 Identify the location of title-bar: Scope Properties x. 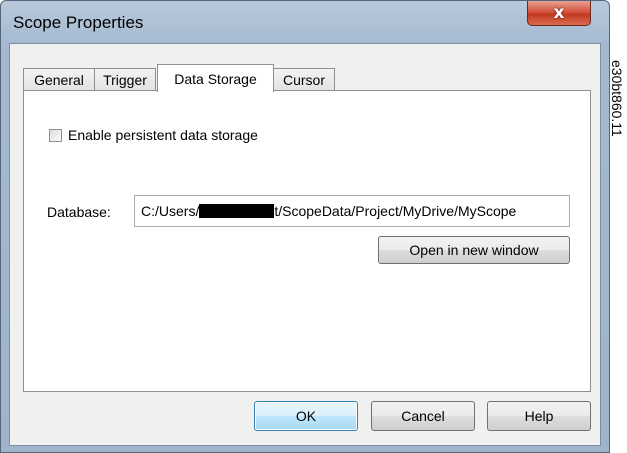
(305, 22).